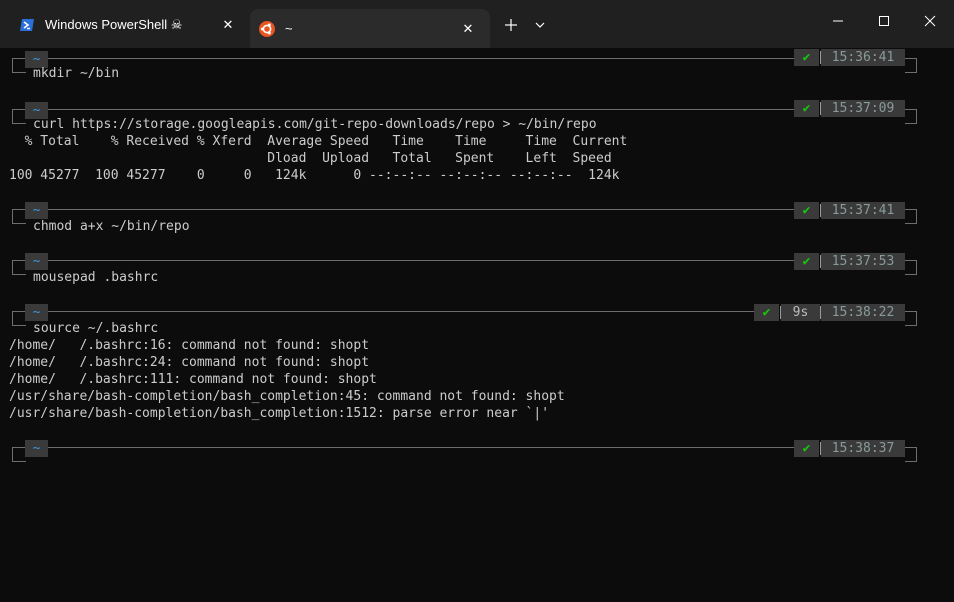  Describe the element at coordinates (111, 226) in the screenshot. I see `command-text: chmod a+x ~/bin/repo` at that location.